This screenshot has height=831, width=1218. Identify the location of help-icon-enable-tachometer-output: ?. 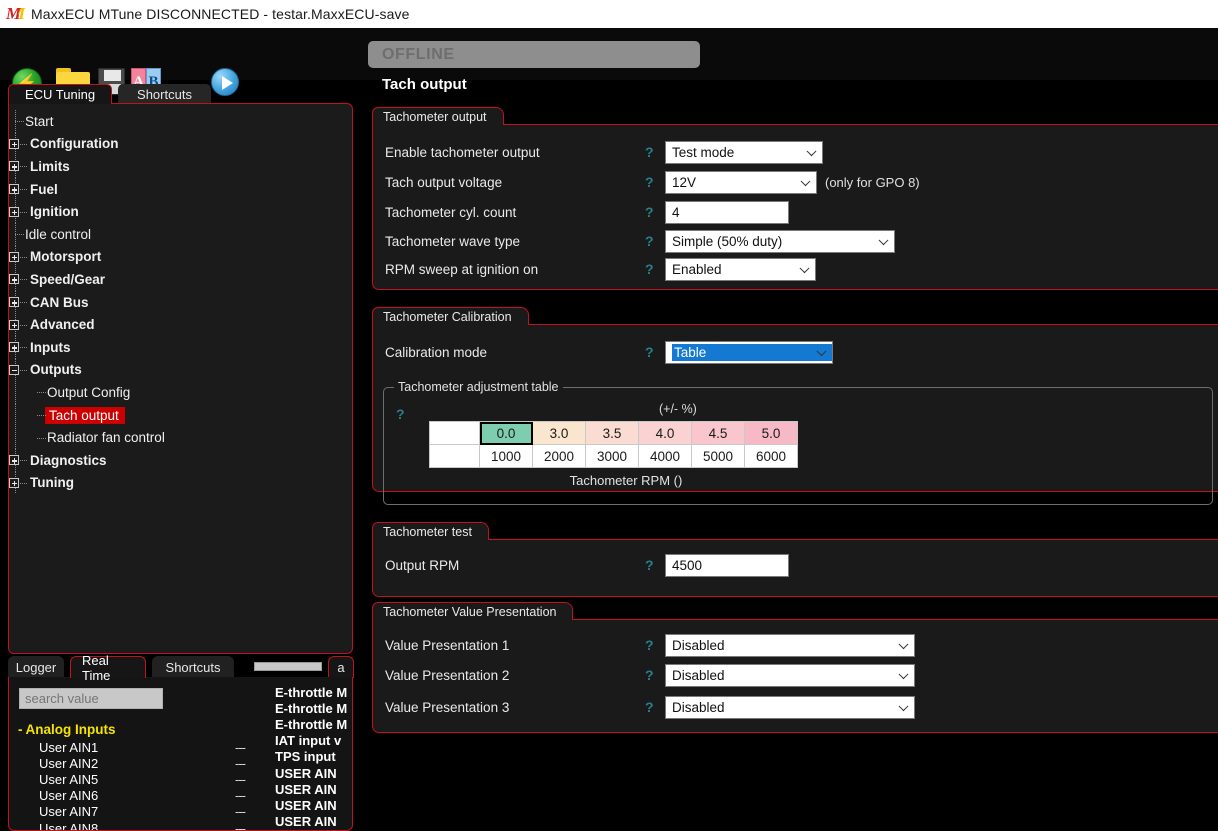
(649, 152).